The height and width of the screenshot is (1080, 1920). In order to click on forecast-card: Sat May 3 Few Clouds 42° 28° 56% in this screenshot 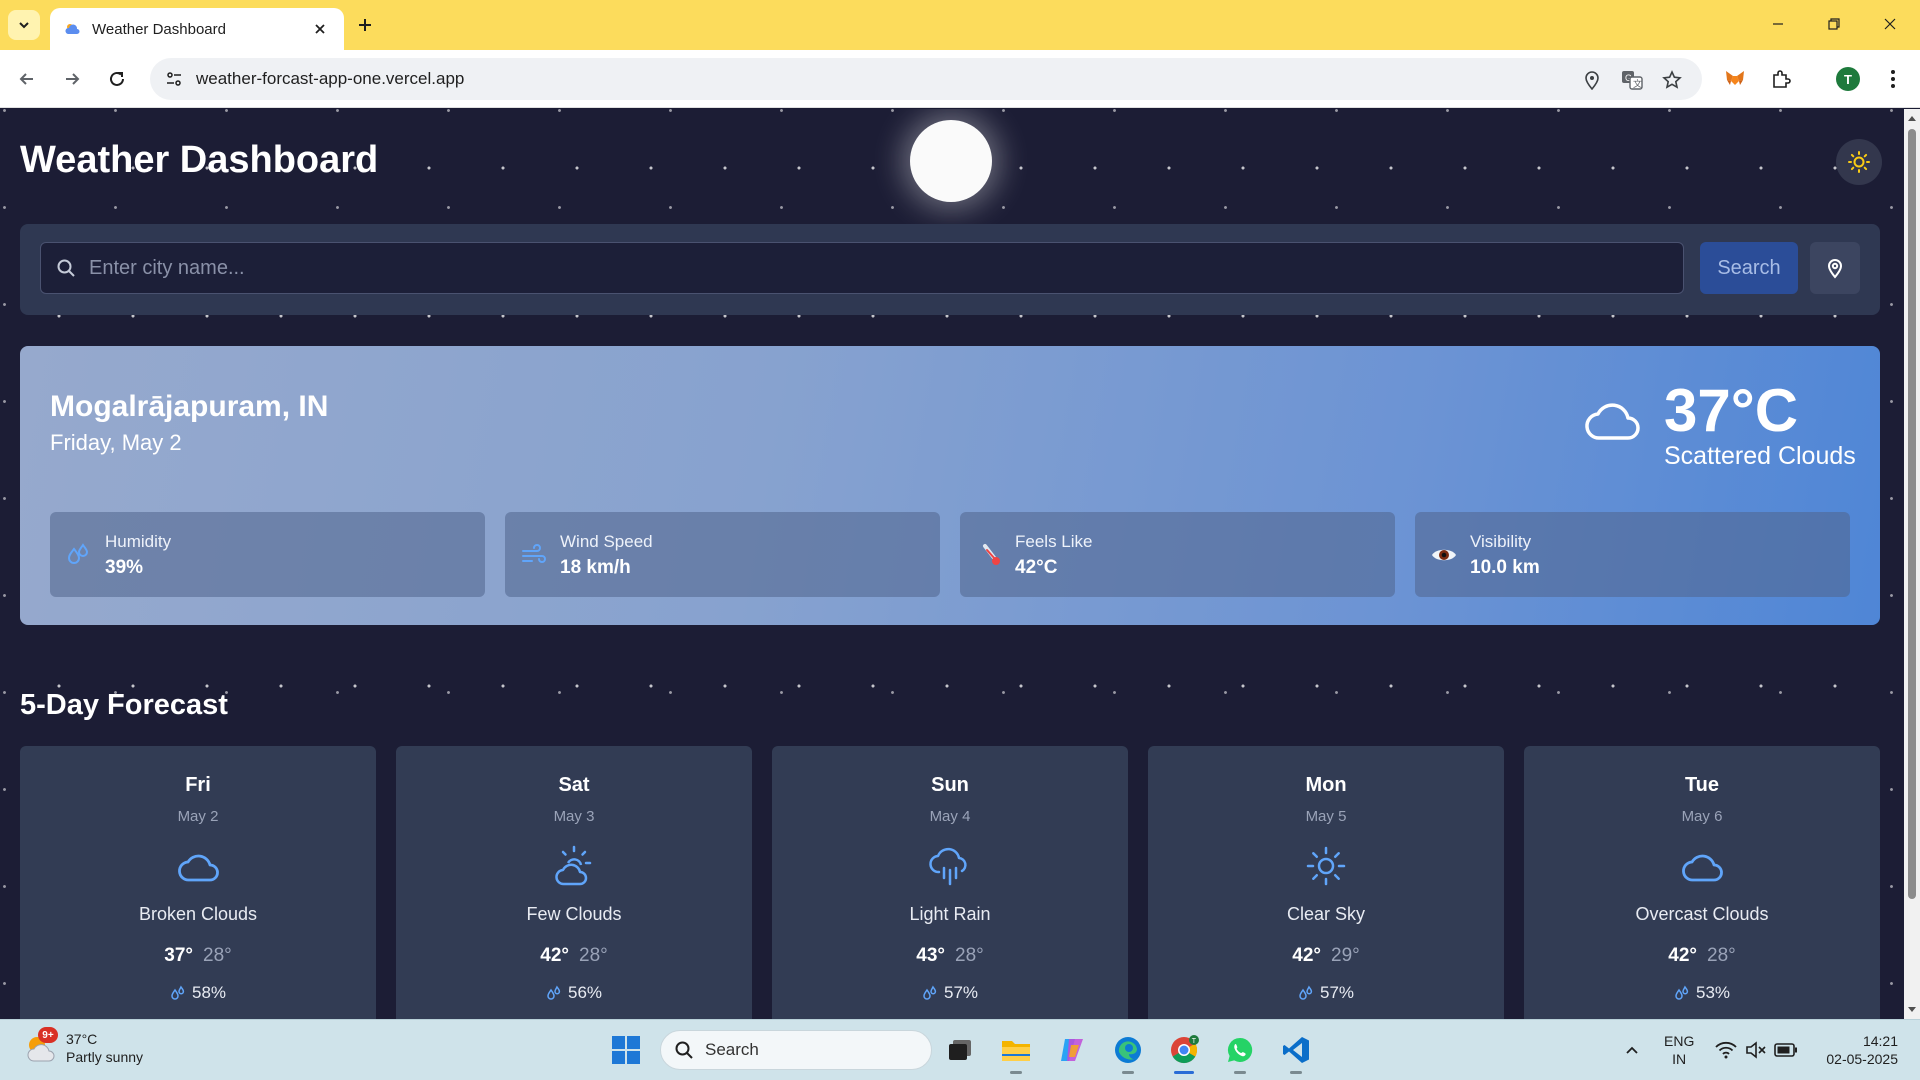, I will do `click(574, 882)`.